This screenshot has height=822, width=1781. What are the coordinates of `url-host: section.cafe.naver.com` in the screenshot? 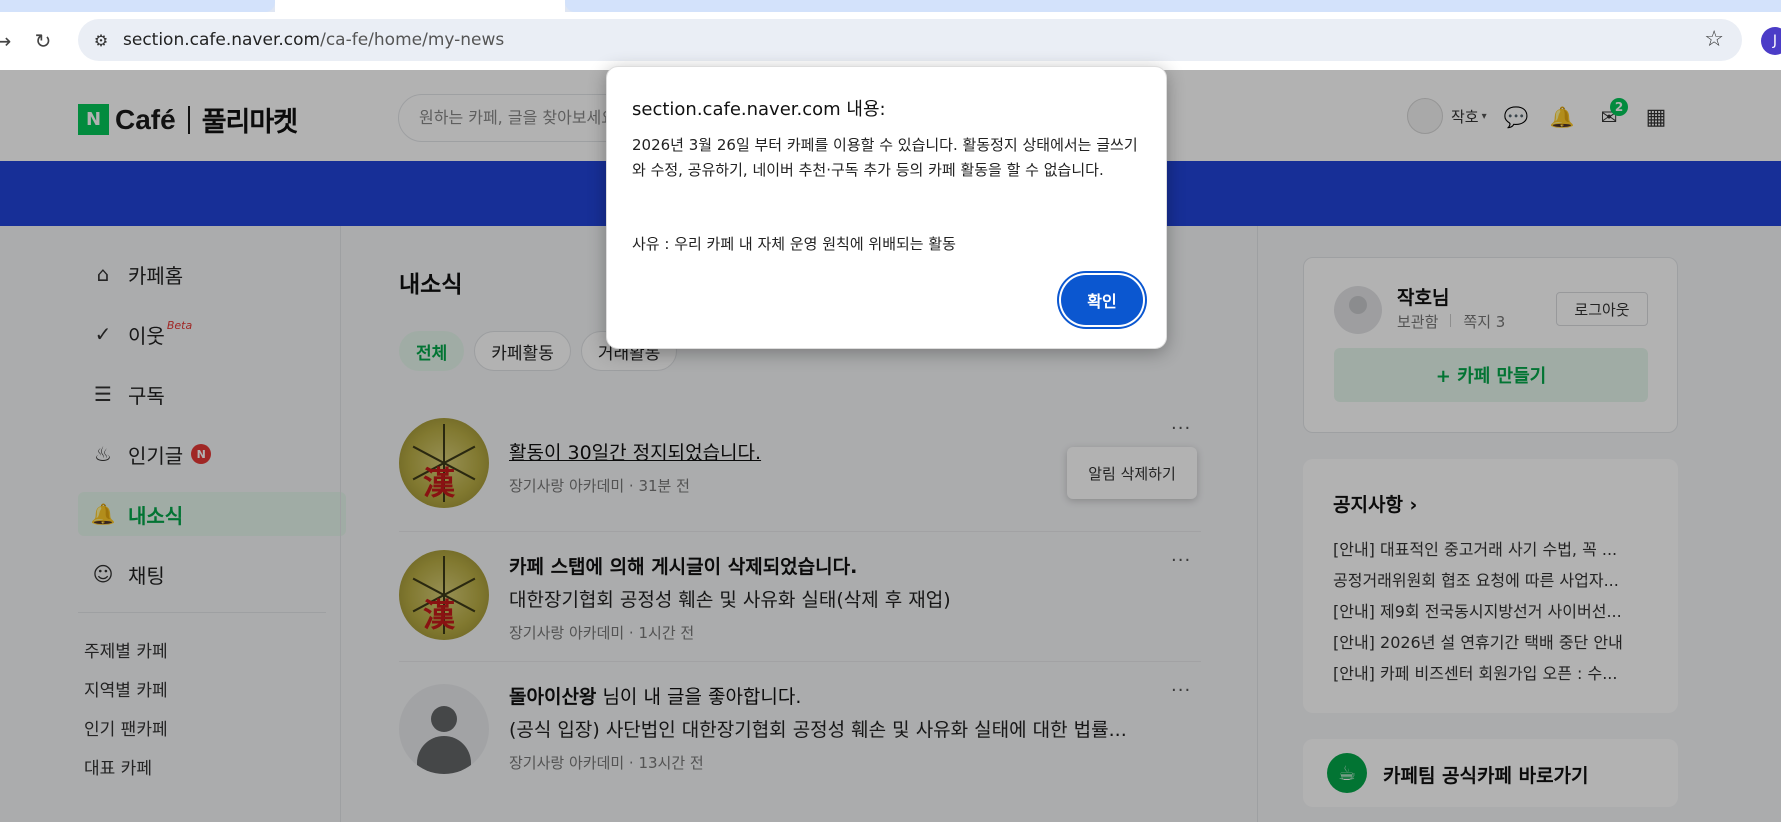 It's located at (222, 40).